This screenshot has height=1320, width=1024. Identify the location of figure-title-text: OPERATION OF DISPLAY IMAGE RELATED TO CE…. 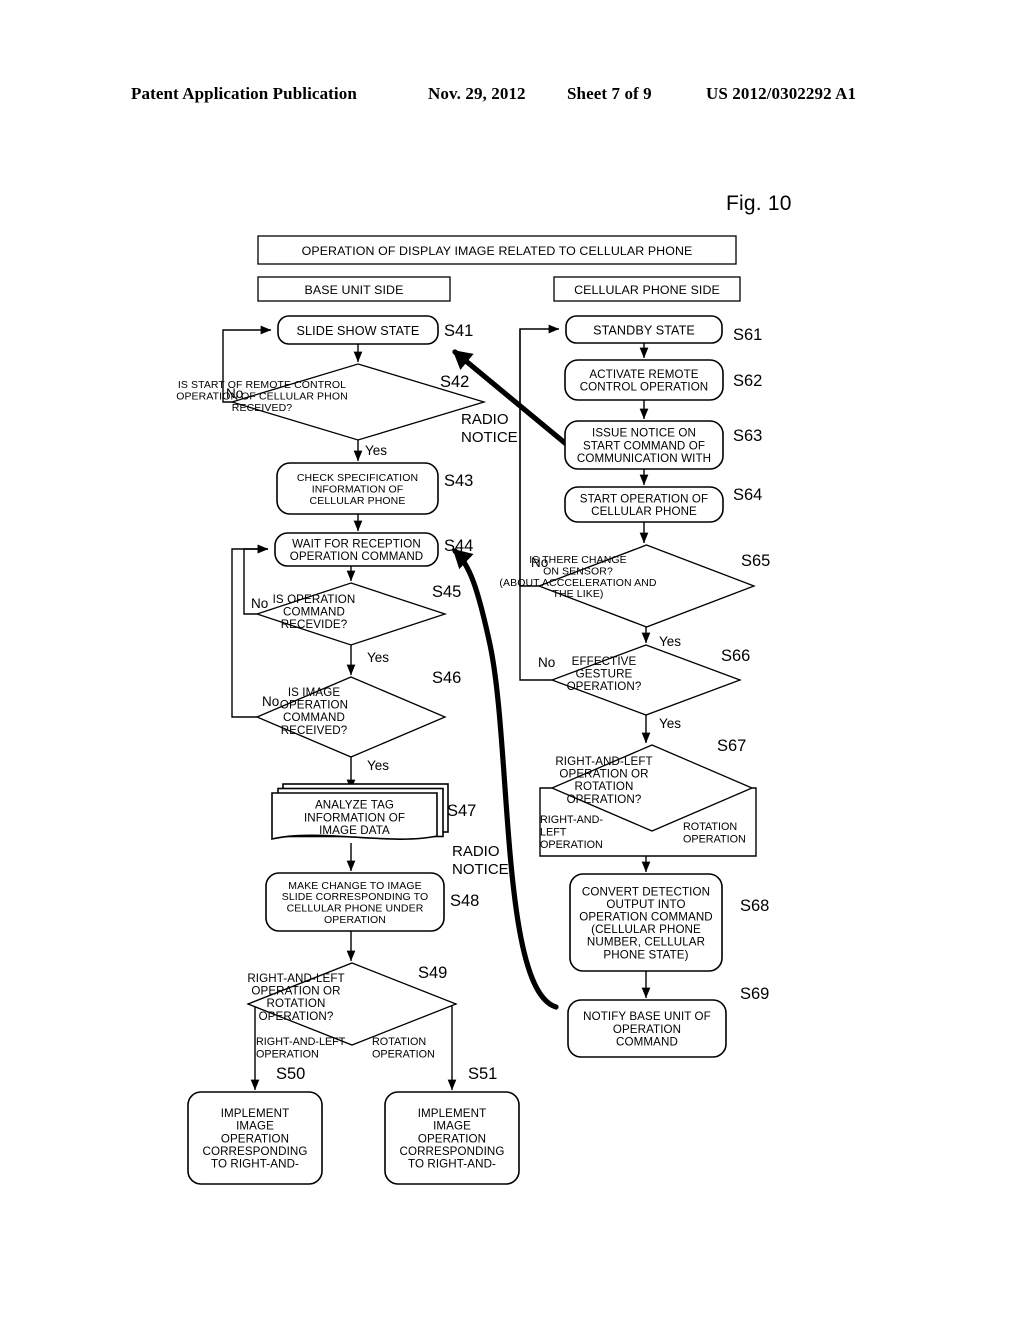
(497, 251).